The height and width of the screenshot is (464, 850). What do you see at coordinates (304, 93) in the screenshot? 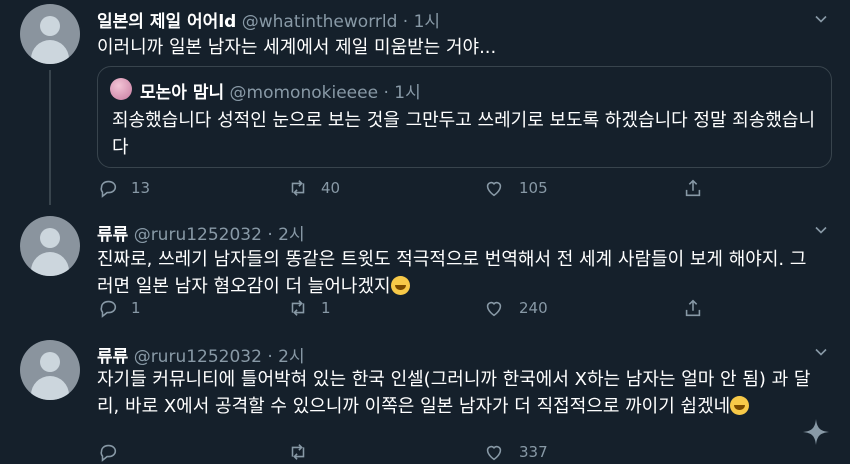
I see `quote-handle: @momonokieeee` at bounding box center [304, 93].